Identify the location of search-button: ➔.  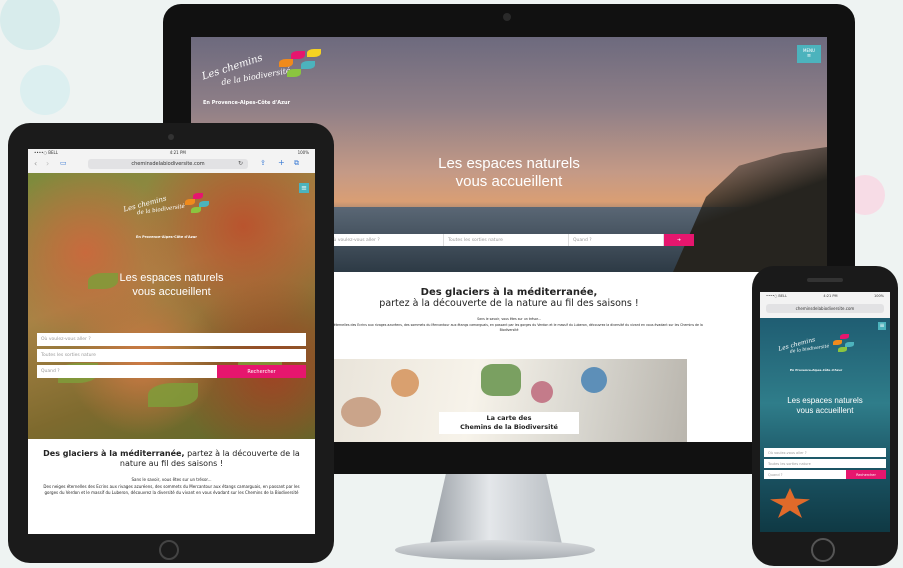
(679, 240).